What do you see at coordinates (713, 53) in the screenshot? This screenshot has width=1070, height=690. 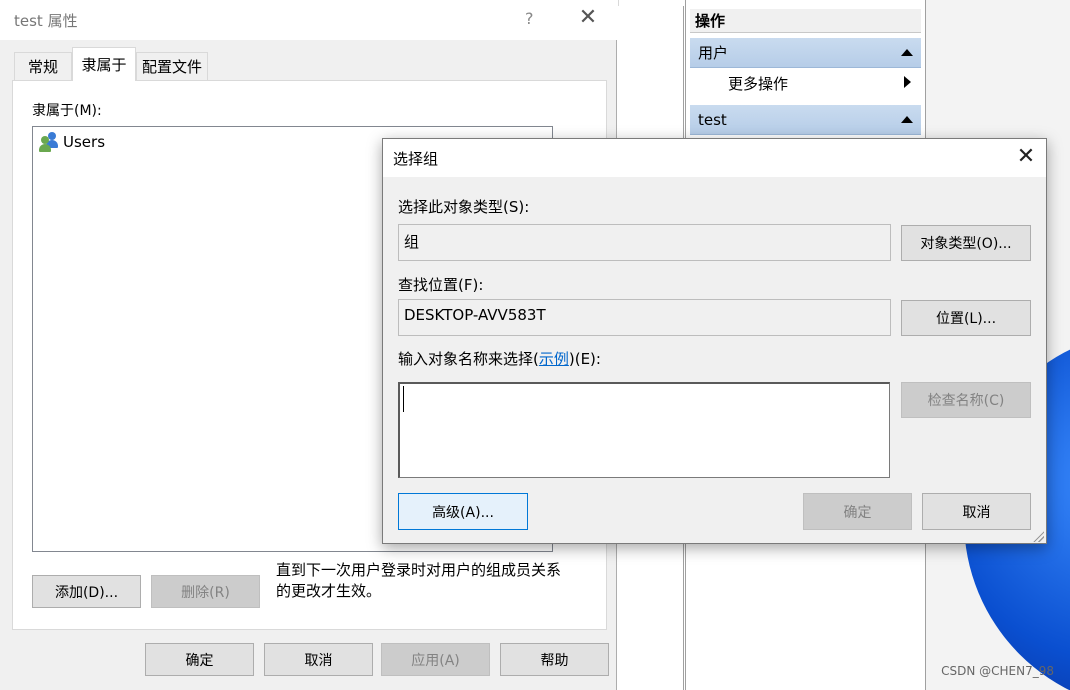 I see `actions-group-label: 用户` at bounding box center [713, 53].